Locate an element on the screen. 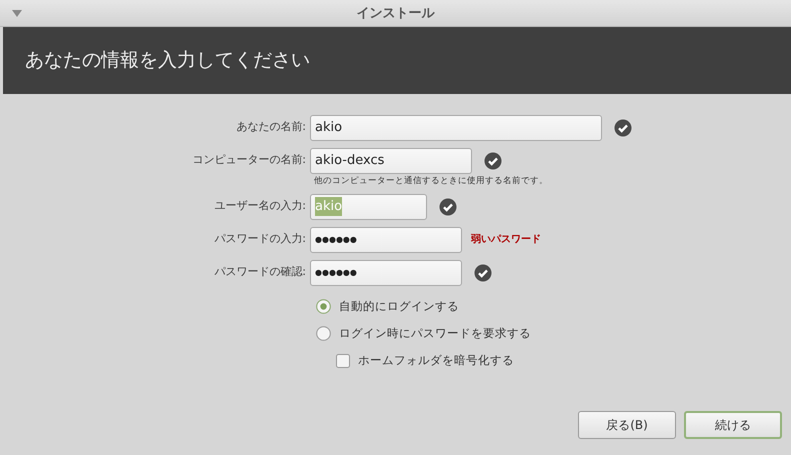 Image resolution: width=791 pixels, height=455 pixels. input-field: akio-dexcs is located at coordinates (391, 161).